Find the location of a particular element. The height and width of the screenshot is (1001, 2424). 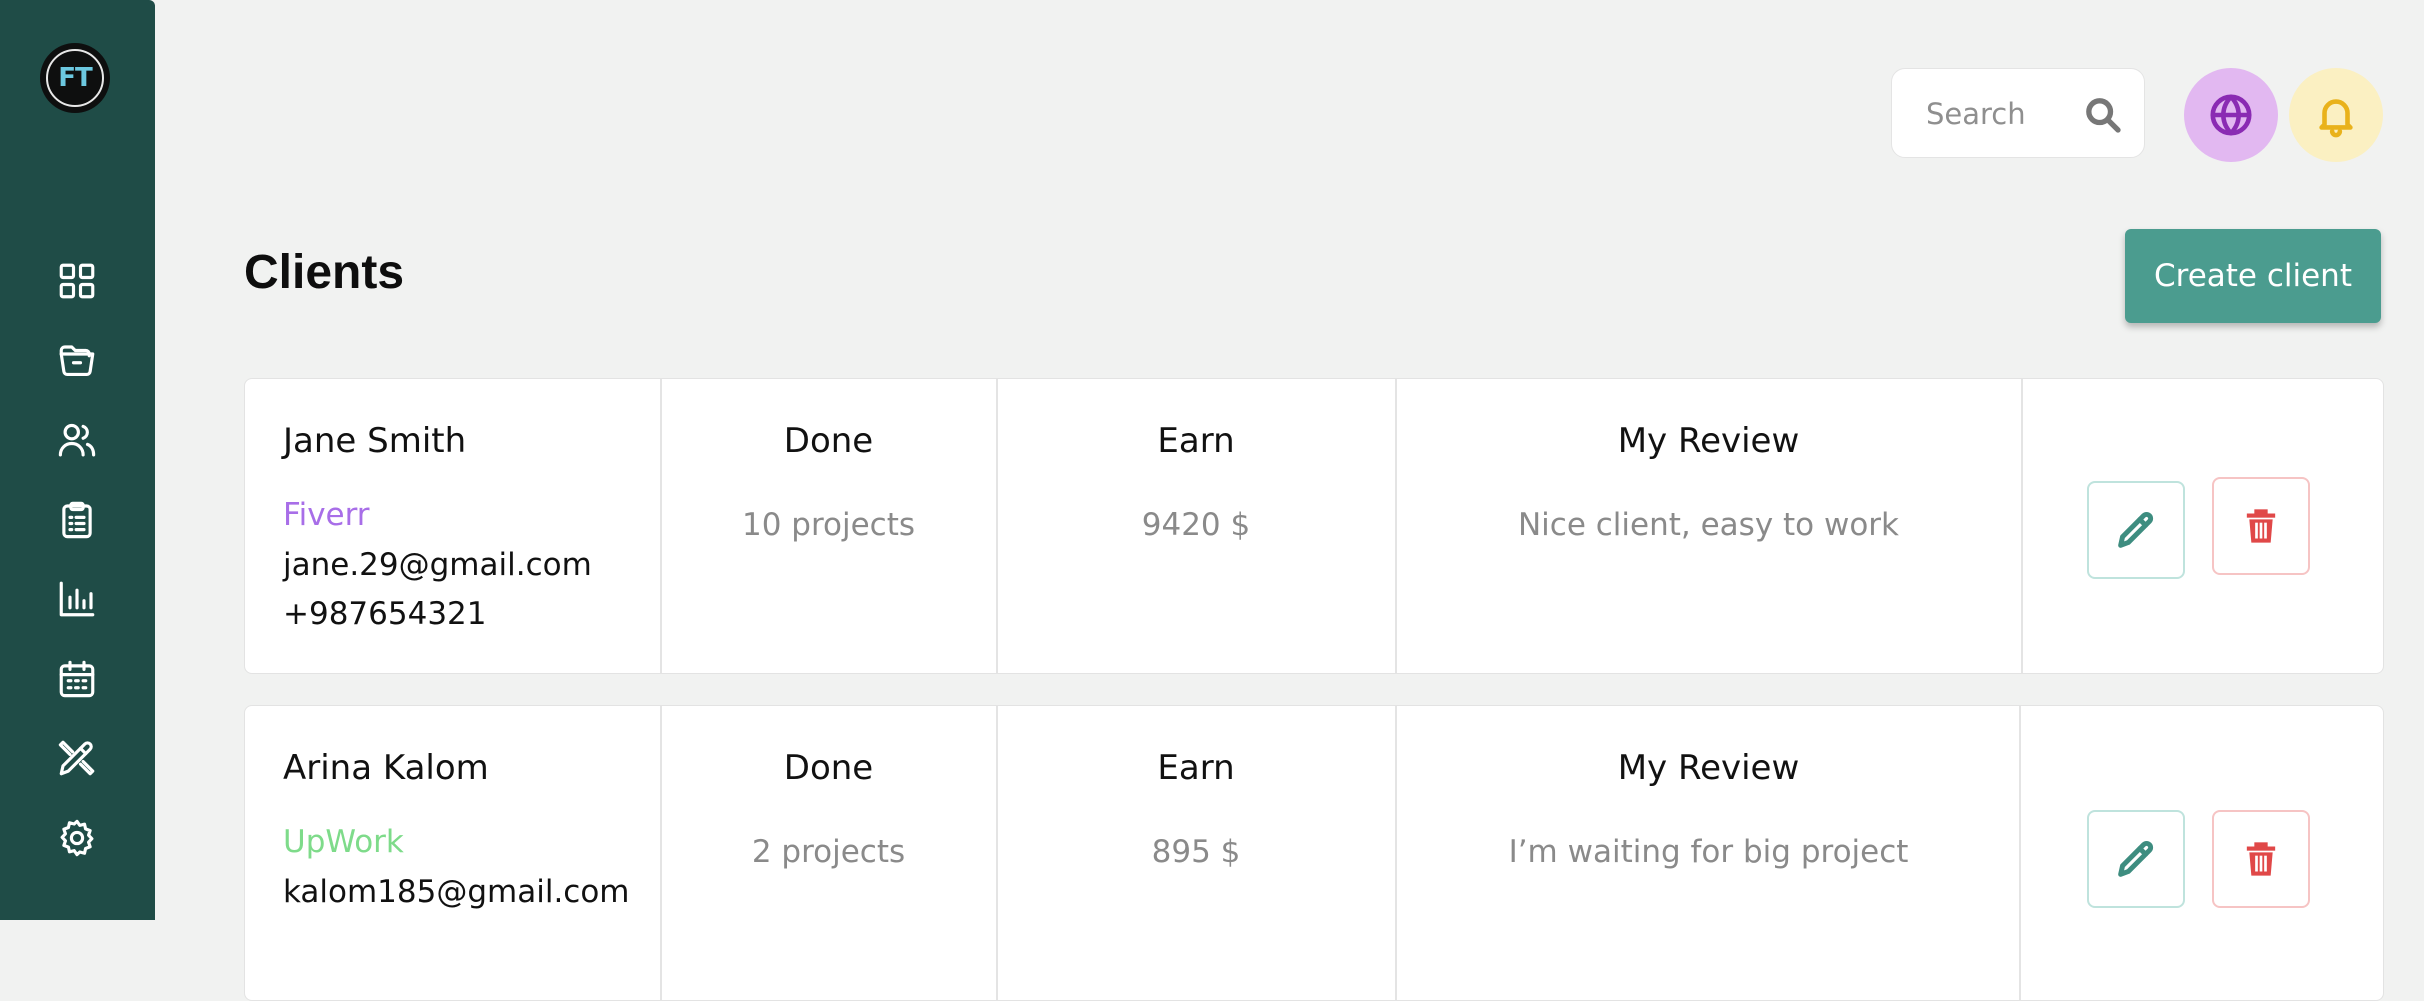

client-name: Arina Kalom is located at coordinates (386, 768).